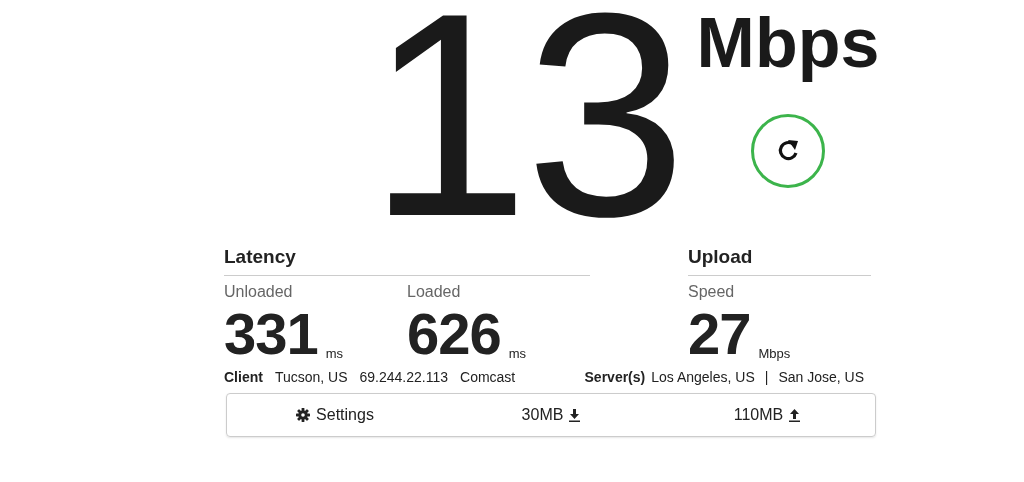 This screenshot has width=1024, height=482. I want to click on server-location: San Jose, US, so click(821, 377).